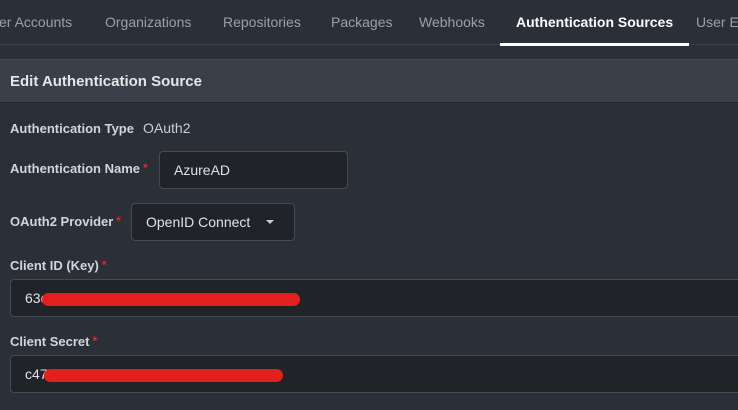  What do you see at coordinates (262, 22) in the screenshot?
I see `tab-repositories: Repositories` at bounding box center [262, 22].